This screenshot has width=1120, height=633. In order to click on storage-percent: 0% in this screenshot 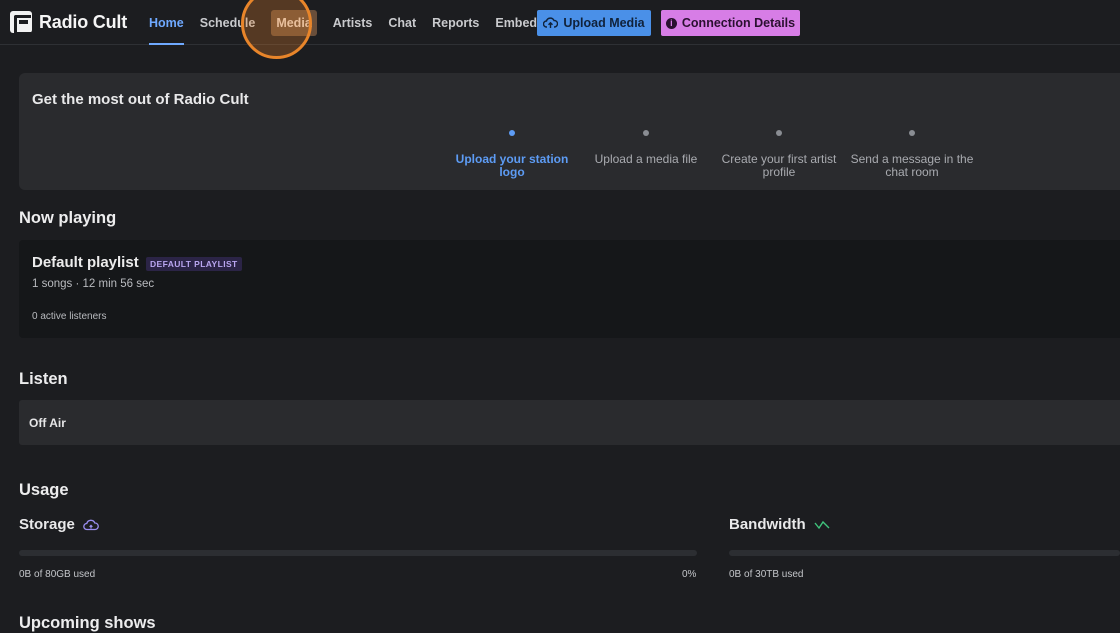, I will do `click(689, 574)`.